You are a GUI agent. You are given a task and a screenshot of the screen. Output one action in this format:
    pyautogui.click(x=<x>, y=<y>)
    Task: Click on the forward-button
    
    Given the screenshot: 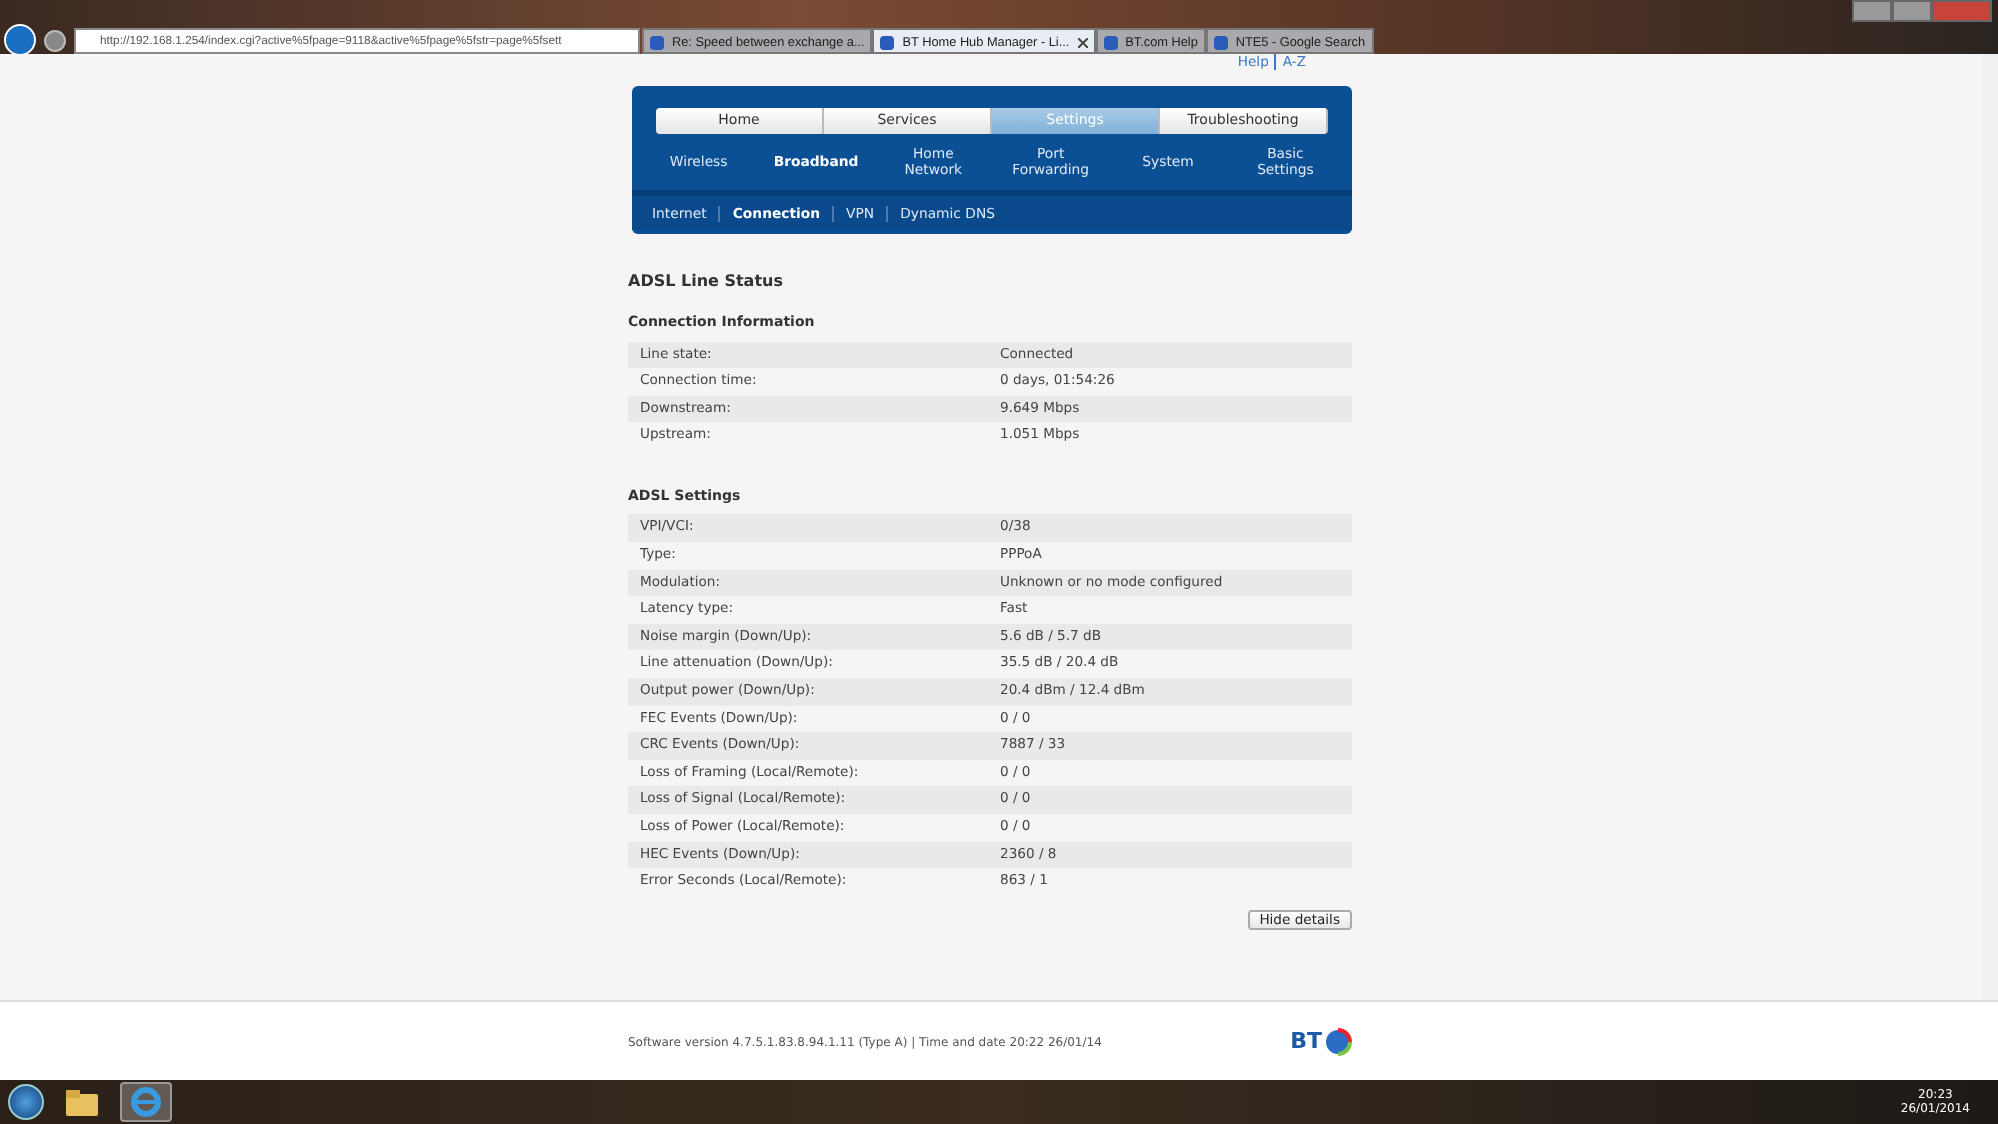 What is the action you would take?
    pyautogui.click(x=55, y=41)
    